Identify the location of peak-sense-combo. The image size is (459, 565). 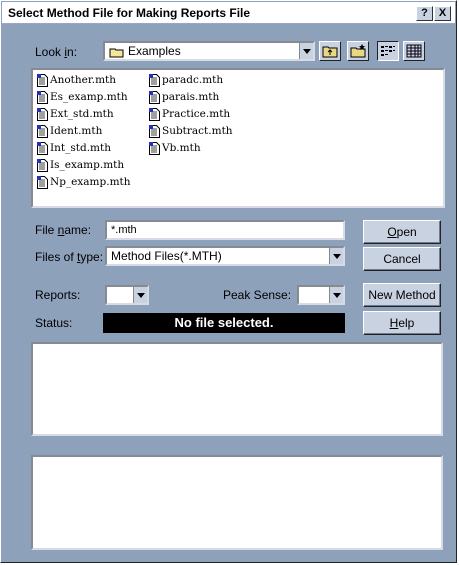
(321, 295).